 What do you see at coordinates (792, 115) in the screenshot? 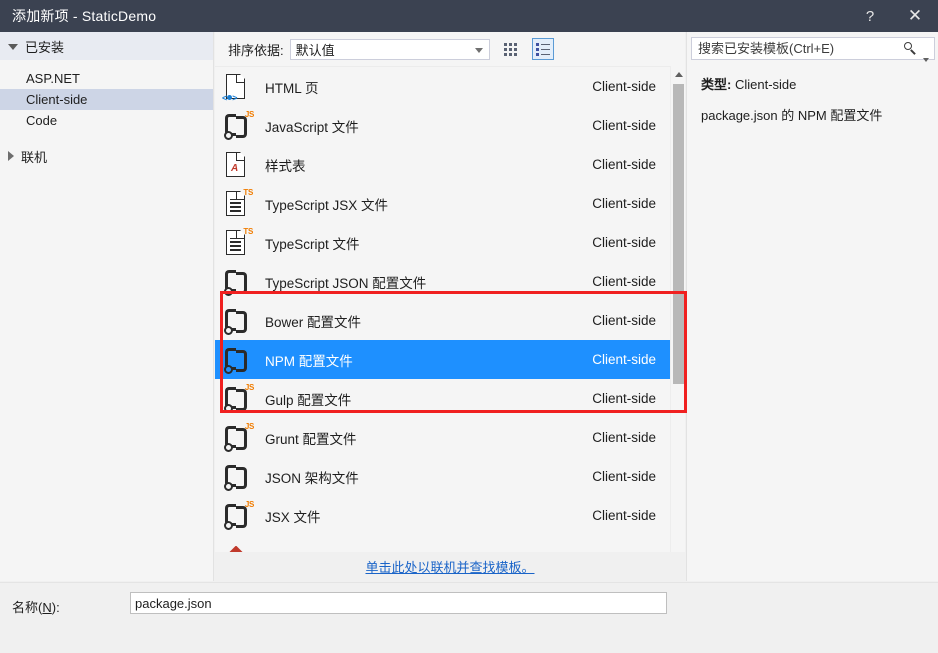
I see `template-description: package.json 的 NPM 配置文件` at bounding box center [792, 115].